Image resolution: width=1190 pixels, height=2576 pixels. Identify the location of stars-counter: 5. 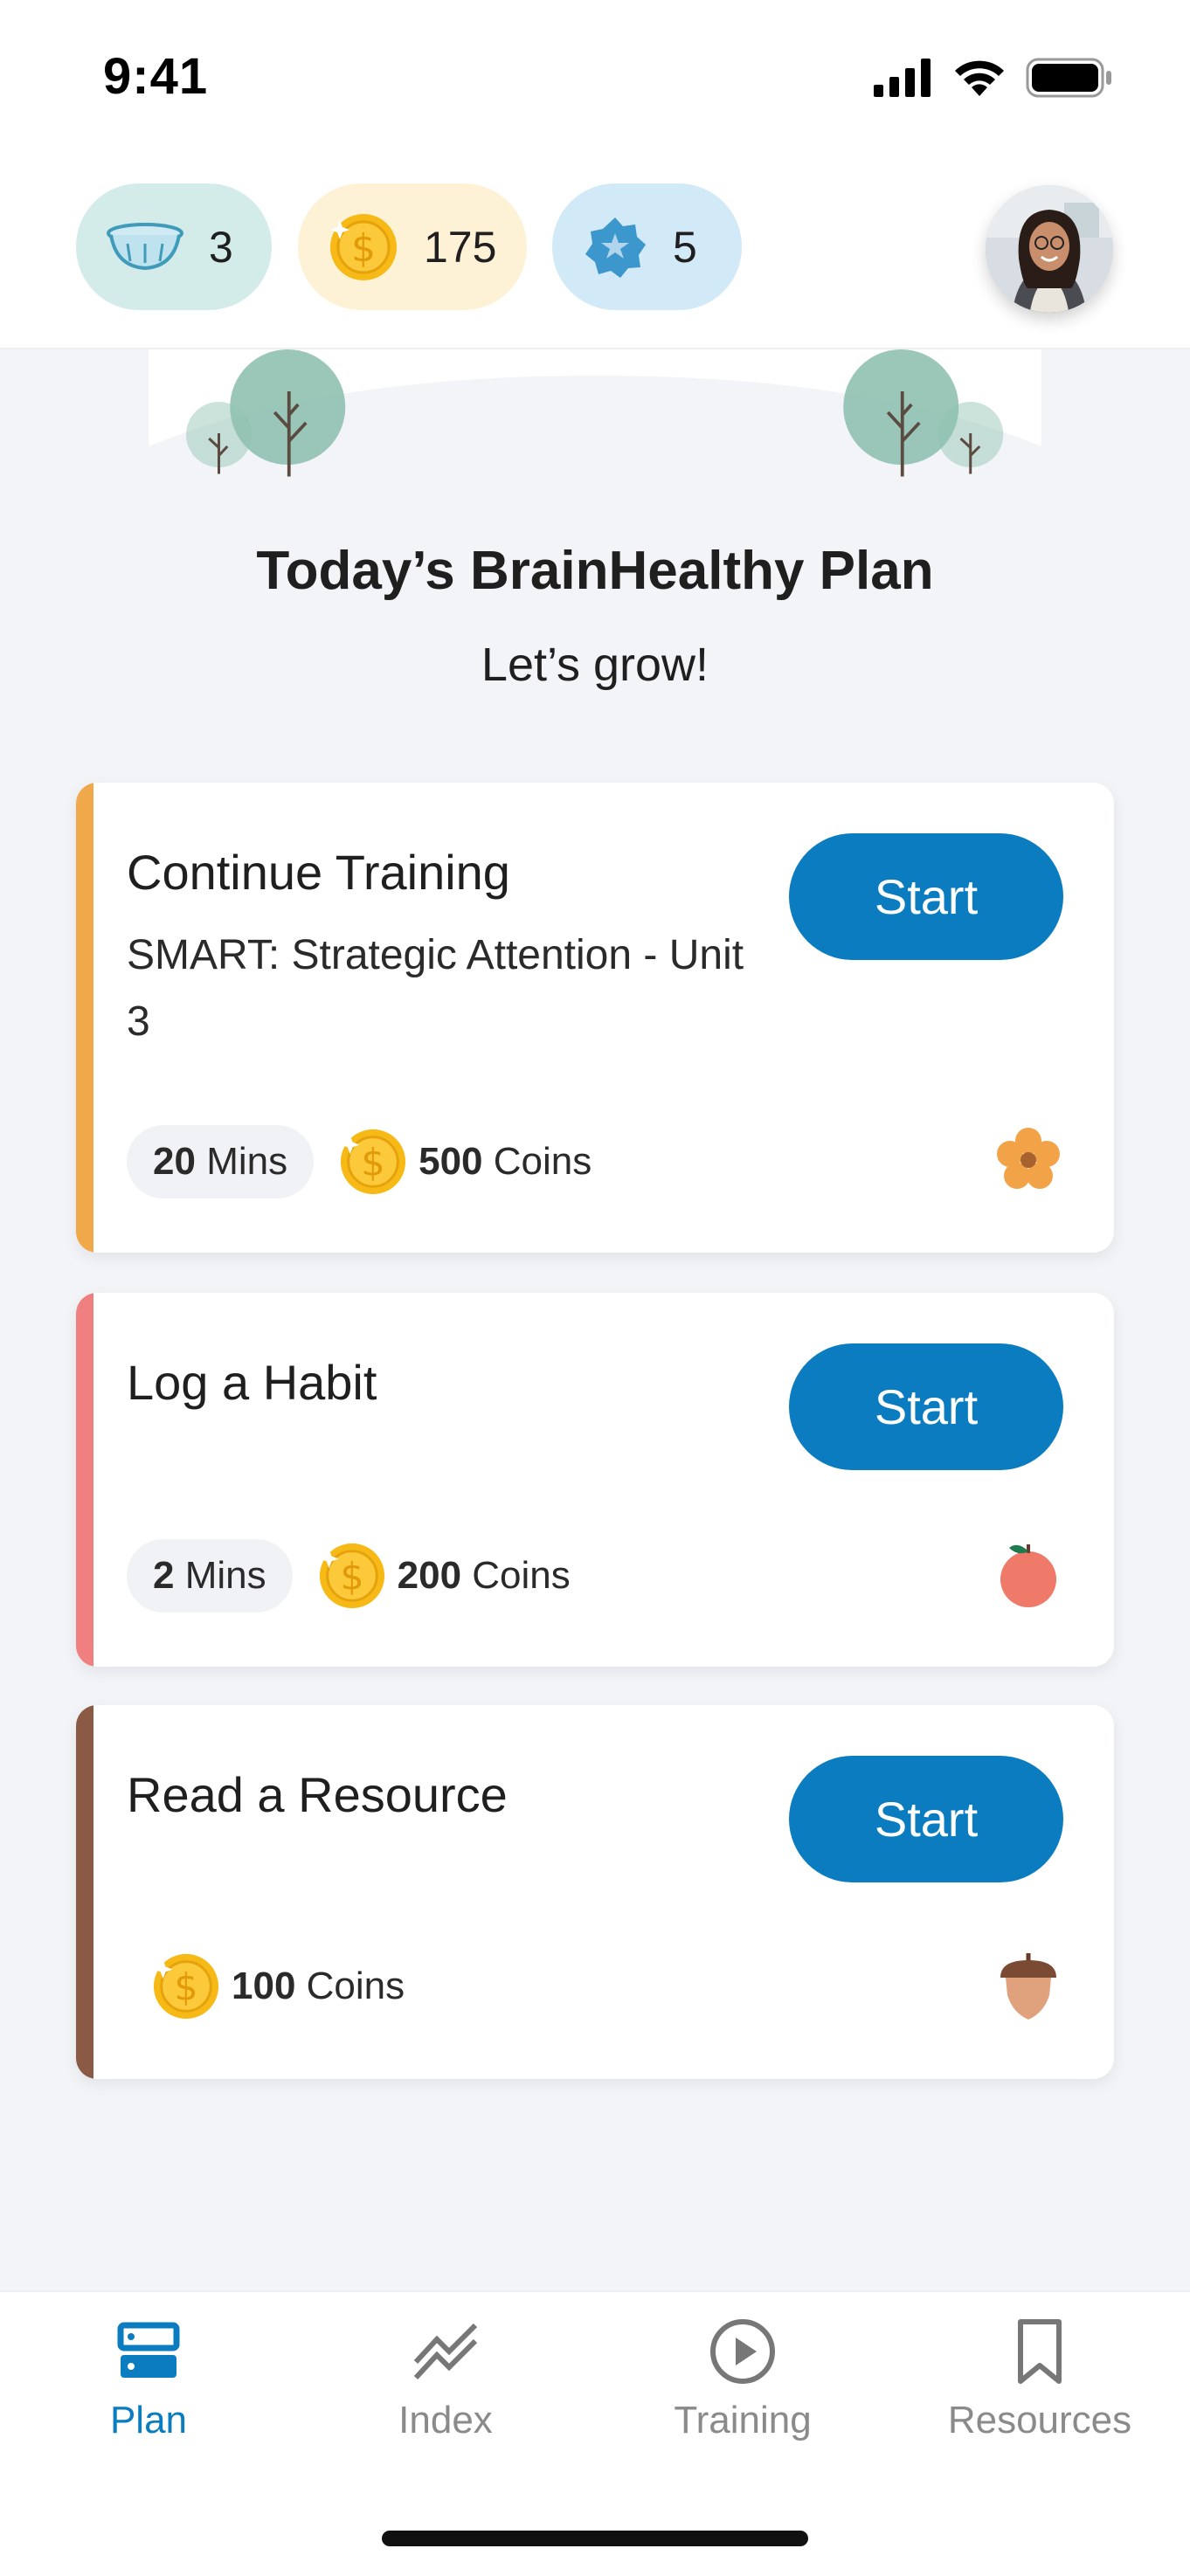
(647, 246).